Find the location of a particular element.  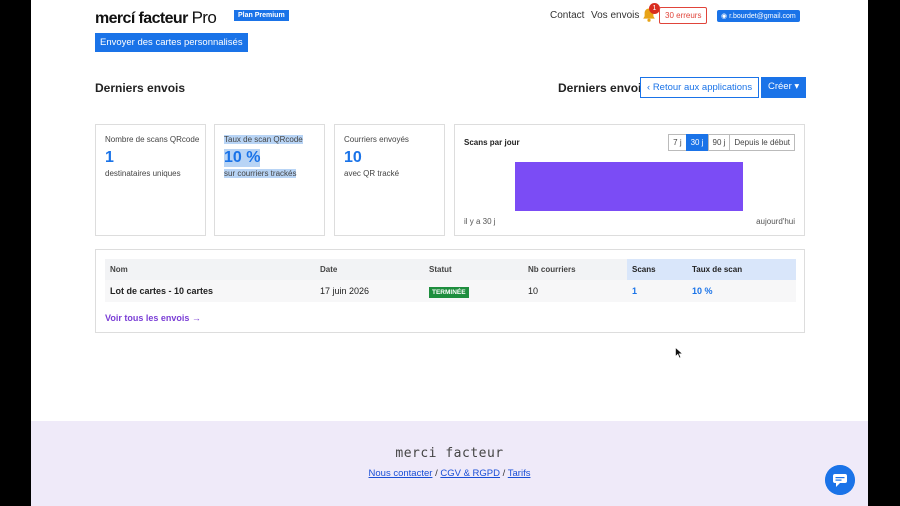

footer-links: Nous contacter / CGV & RGPD / Tarifs is located at coordinates (449, 473).